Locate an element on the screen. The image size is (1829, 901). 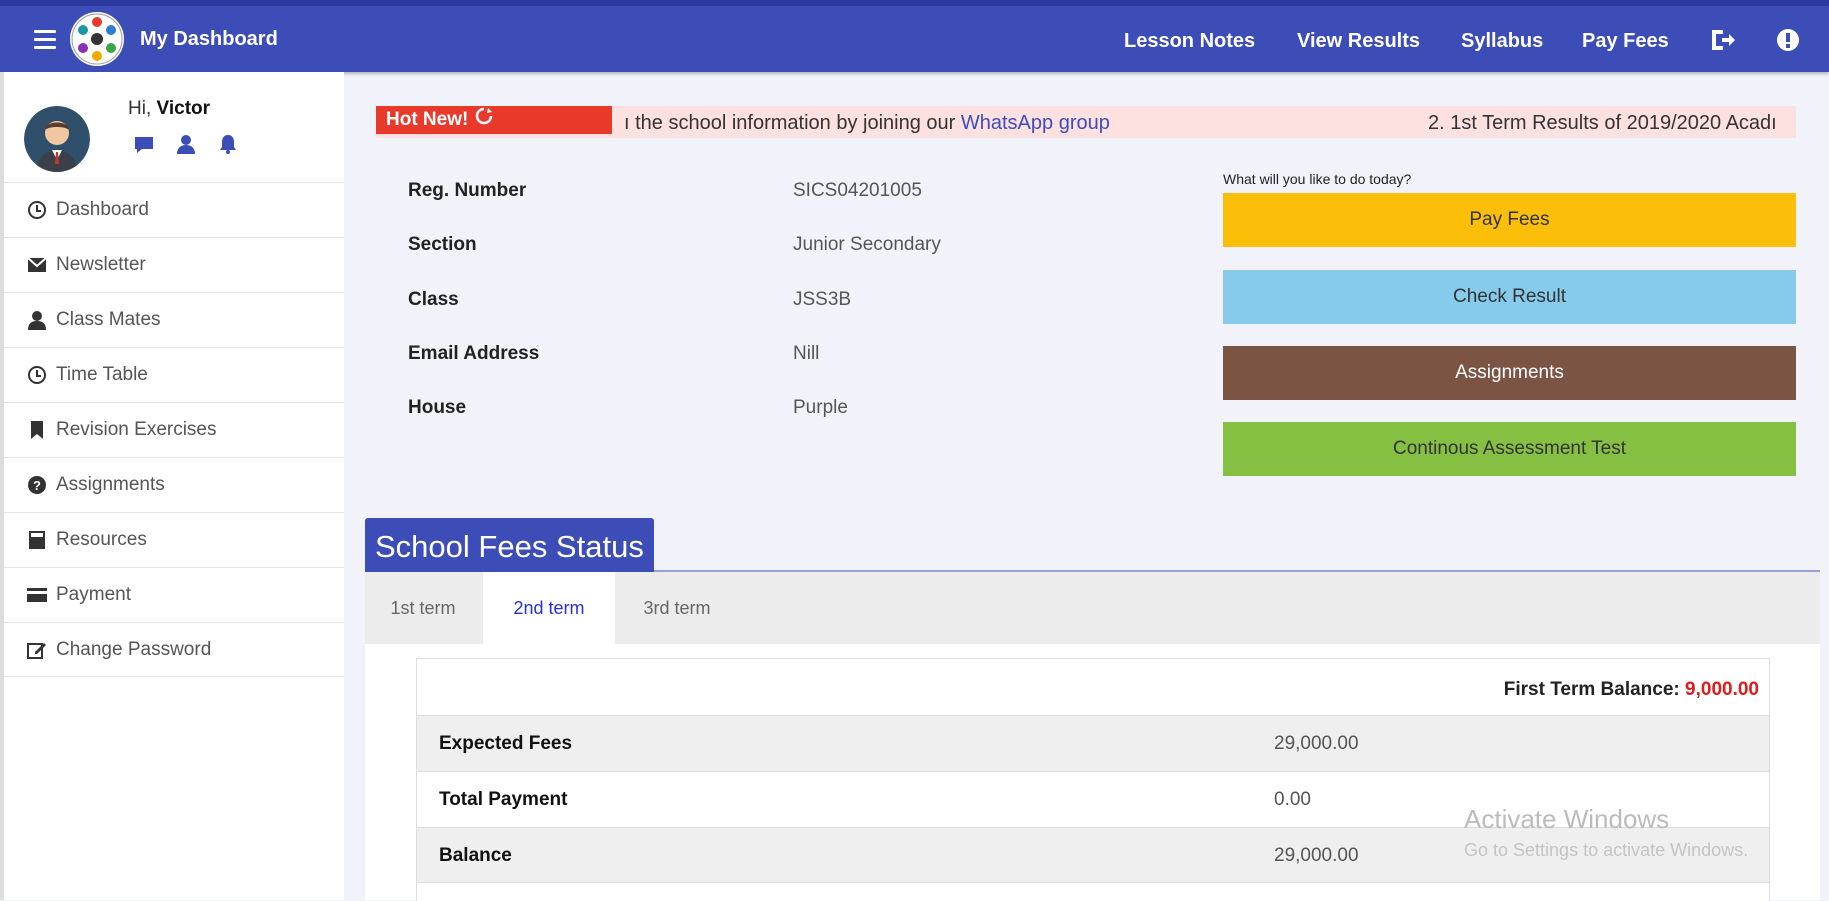
chat-icon is located at coordinates (144, 147).